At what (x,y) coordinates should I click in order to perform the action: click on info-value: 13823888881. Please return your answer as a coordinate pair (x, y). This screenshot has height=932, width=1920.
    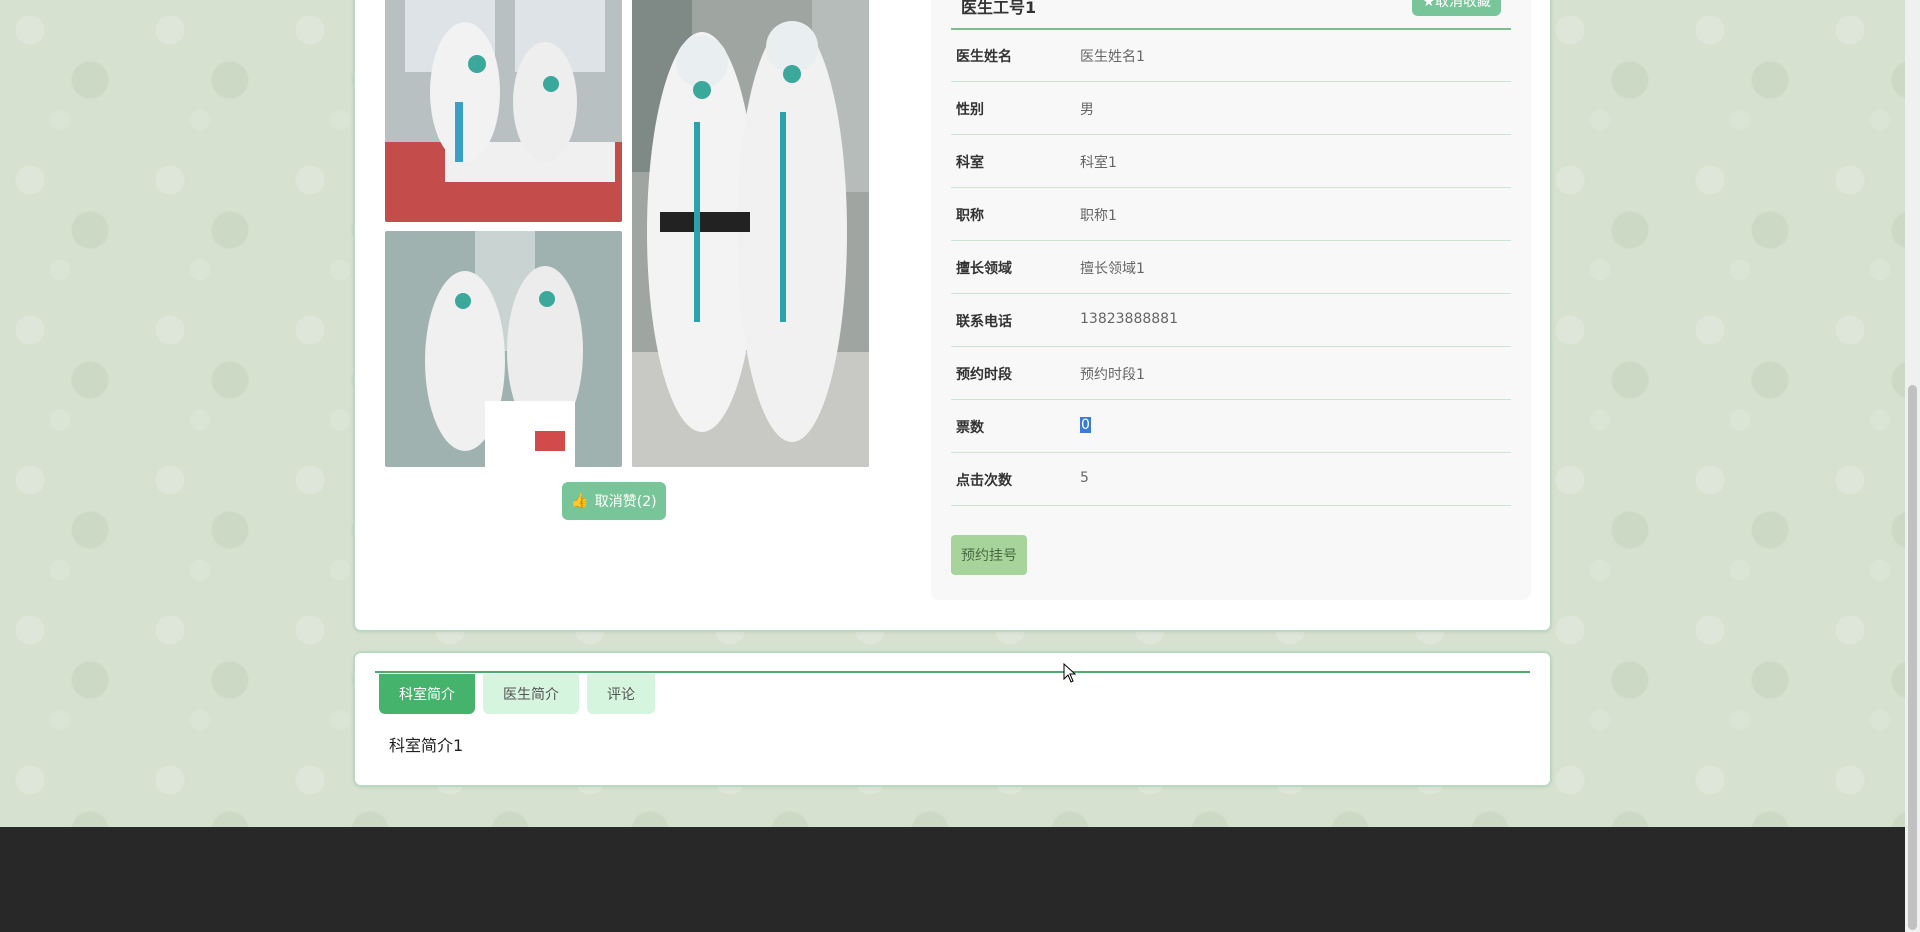
    Looking at the image, I should click on (1129, 319).